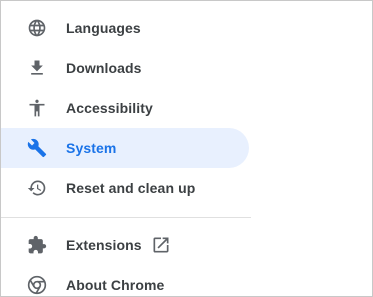 The height and width of the screenshot is (297, 373). Describe the element at coordinates (104, 68) in the screenshot. I see `sidebar-item-label: Downloads` at that location.